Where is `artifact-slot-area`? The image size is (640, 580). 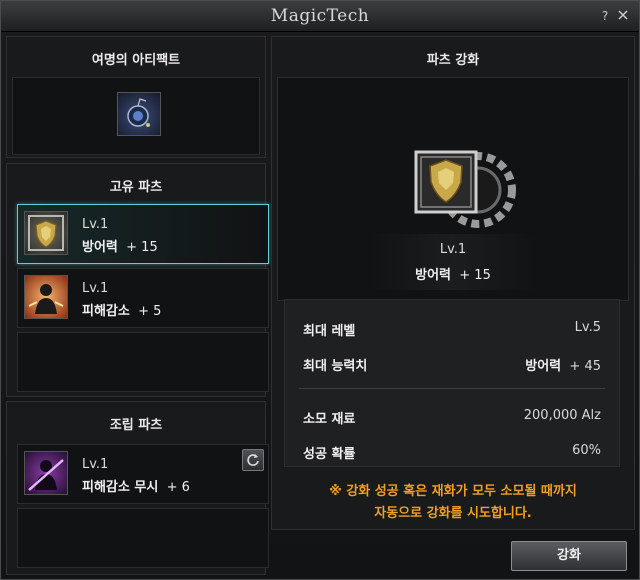
artifact-slot-area is located at coordinates (136, 116).